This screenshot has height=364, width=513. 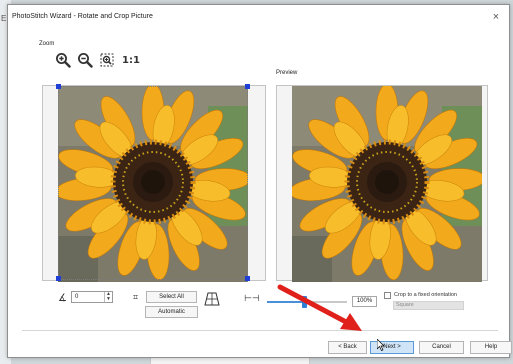 I want to click on footer-separator, so click(x=260, y=330).